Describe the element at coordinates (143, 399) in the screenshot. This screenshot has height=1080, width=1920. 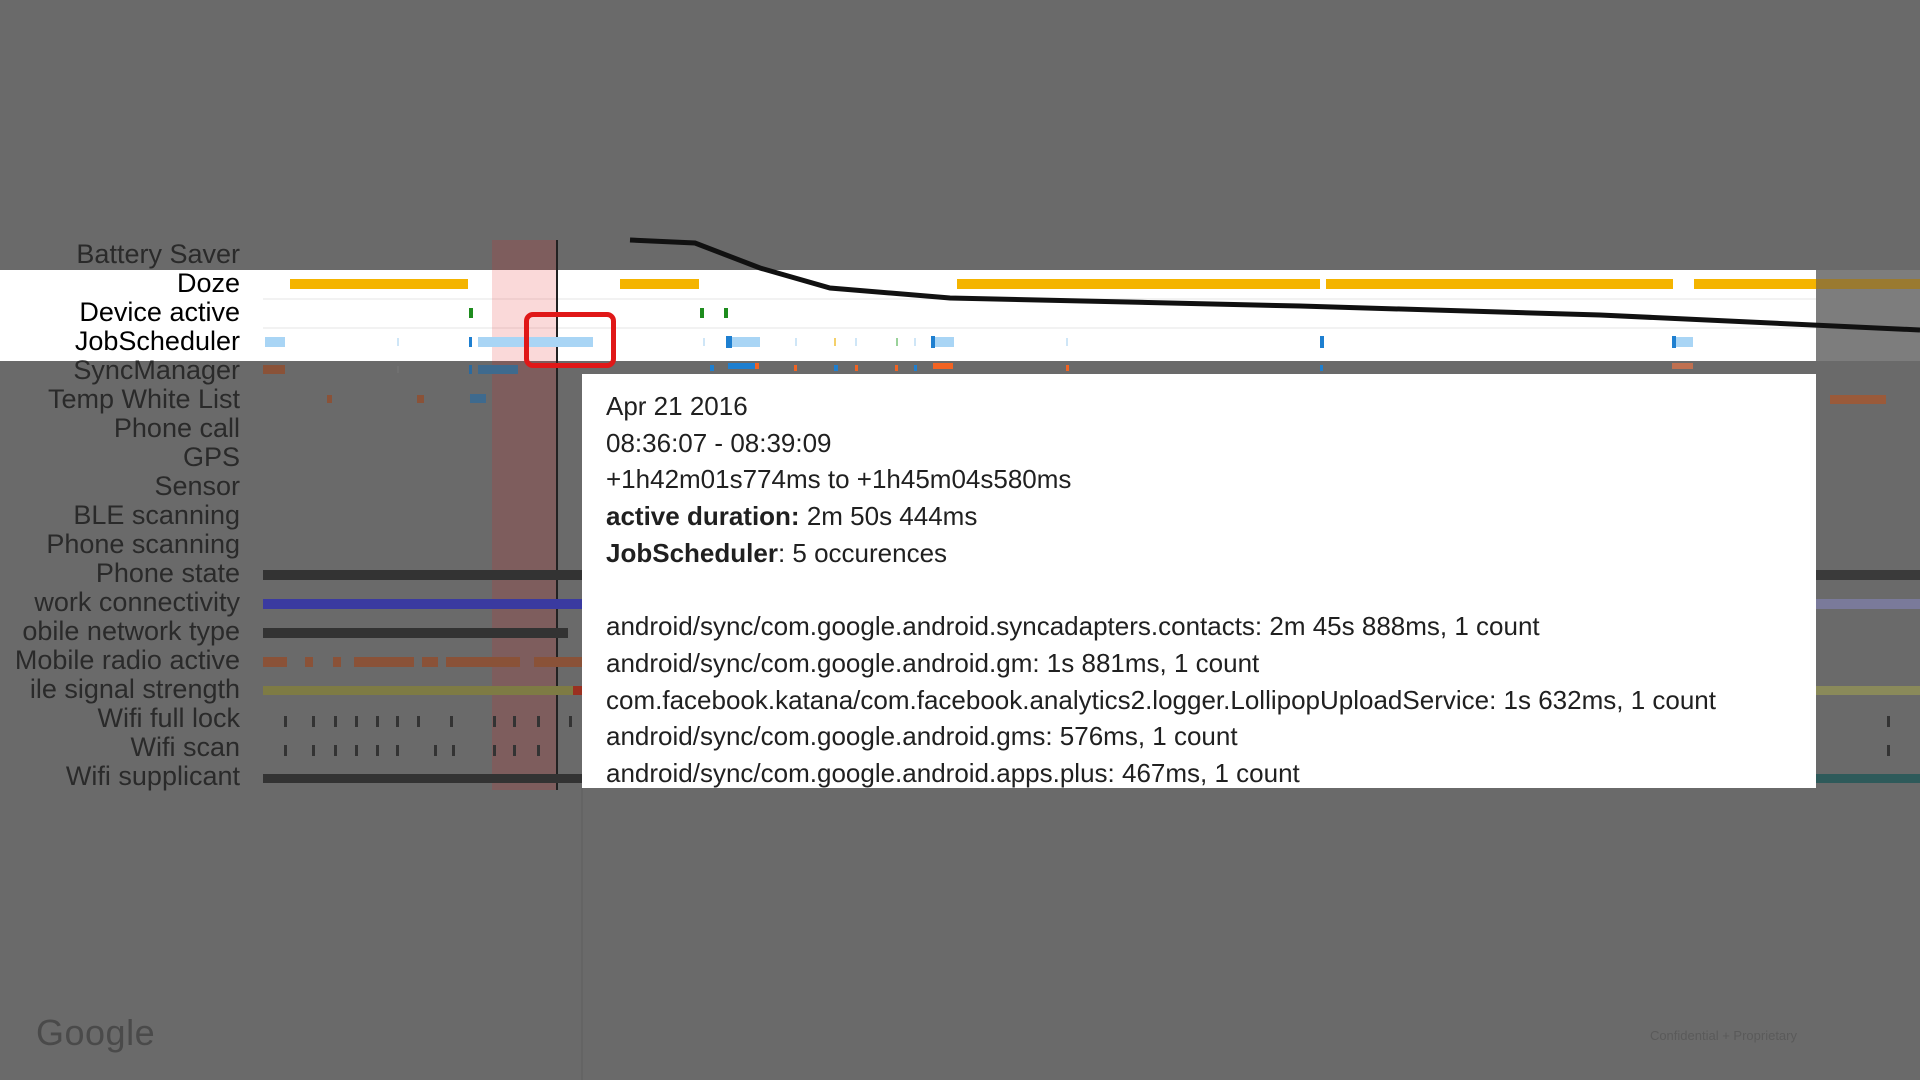
I see `row-label-temp-white-list: Temp White List` at that location.